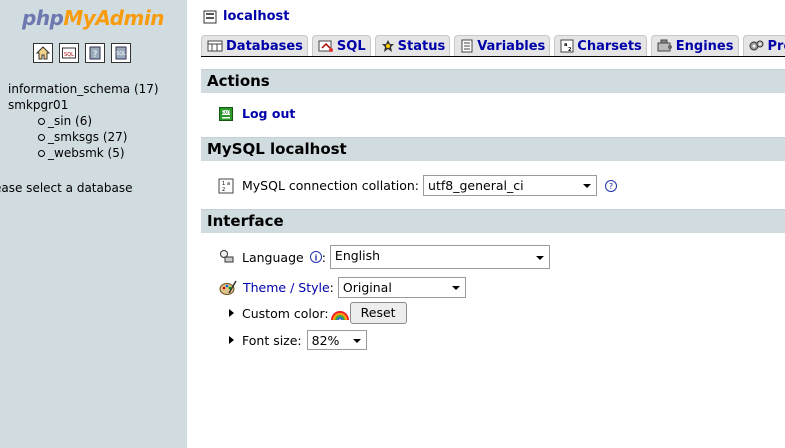 The height and width of the screenshot is (448, 785). Describe the element at coordinates (776, 46) in the screenshot. I see `tab-processes-label: Processes` at that location.